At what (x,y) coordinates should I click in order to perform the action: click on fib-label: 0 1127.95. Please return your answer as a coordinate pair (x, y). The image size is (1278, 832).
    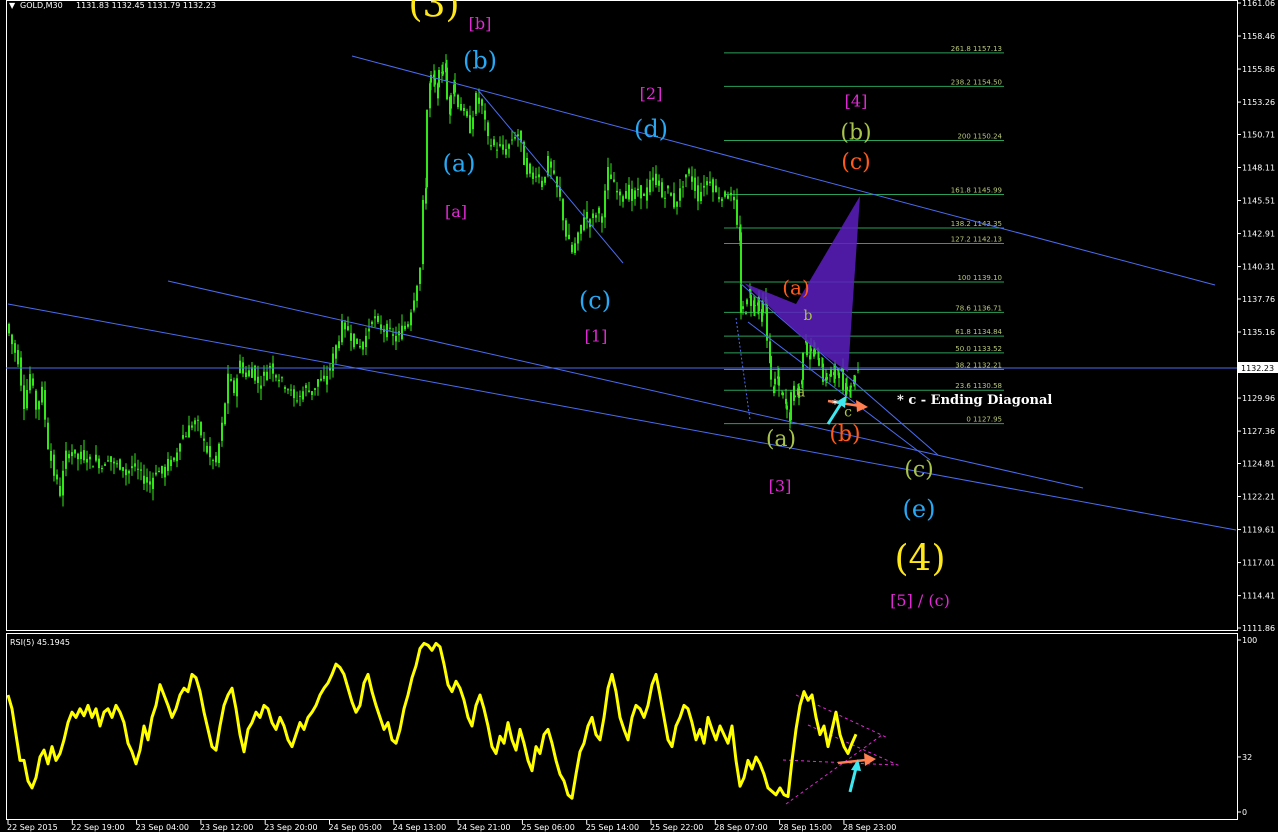
    Looking at the image, I should click on (984, 420).